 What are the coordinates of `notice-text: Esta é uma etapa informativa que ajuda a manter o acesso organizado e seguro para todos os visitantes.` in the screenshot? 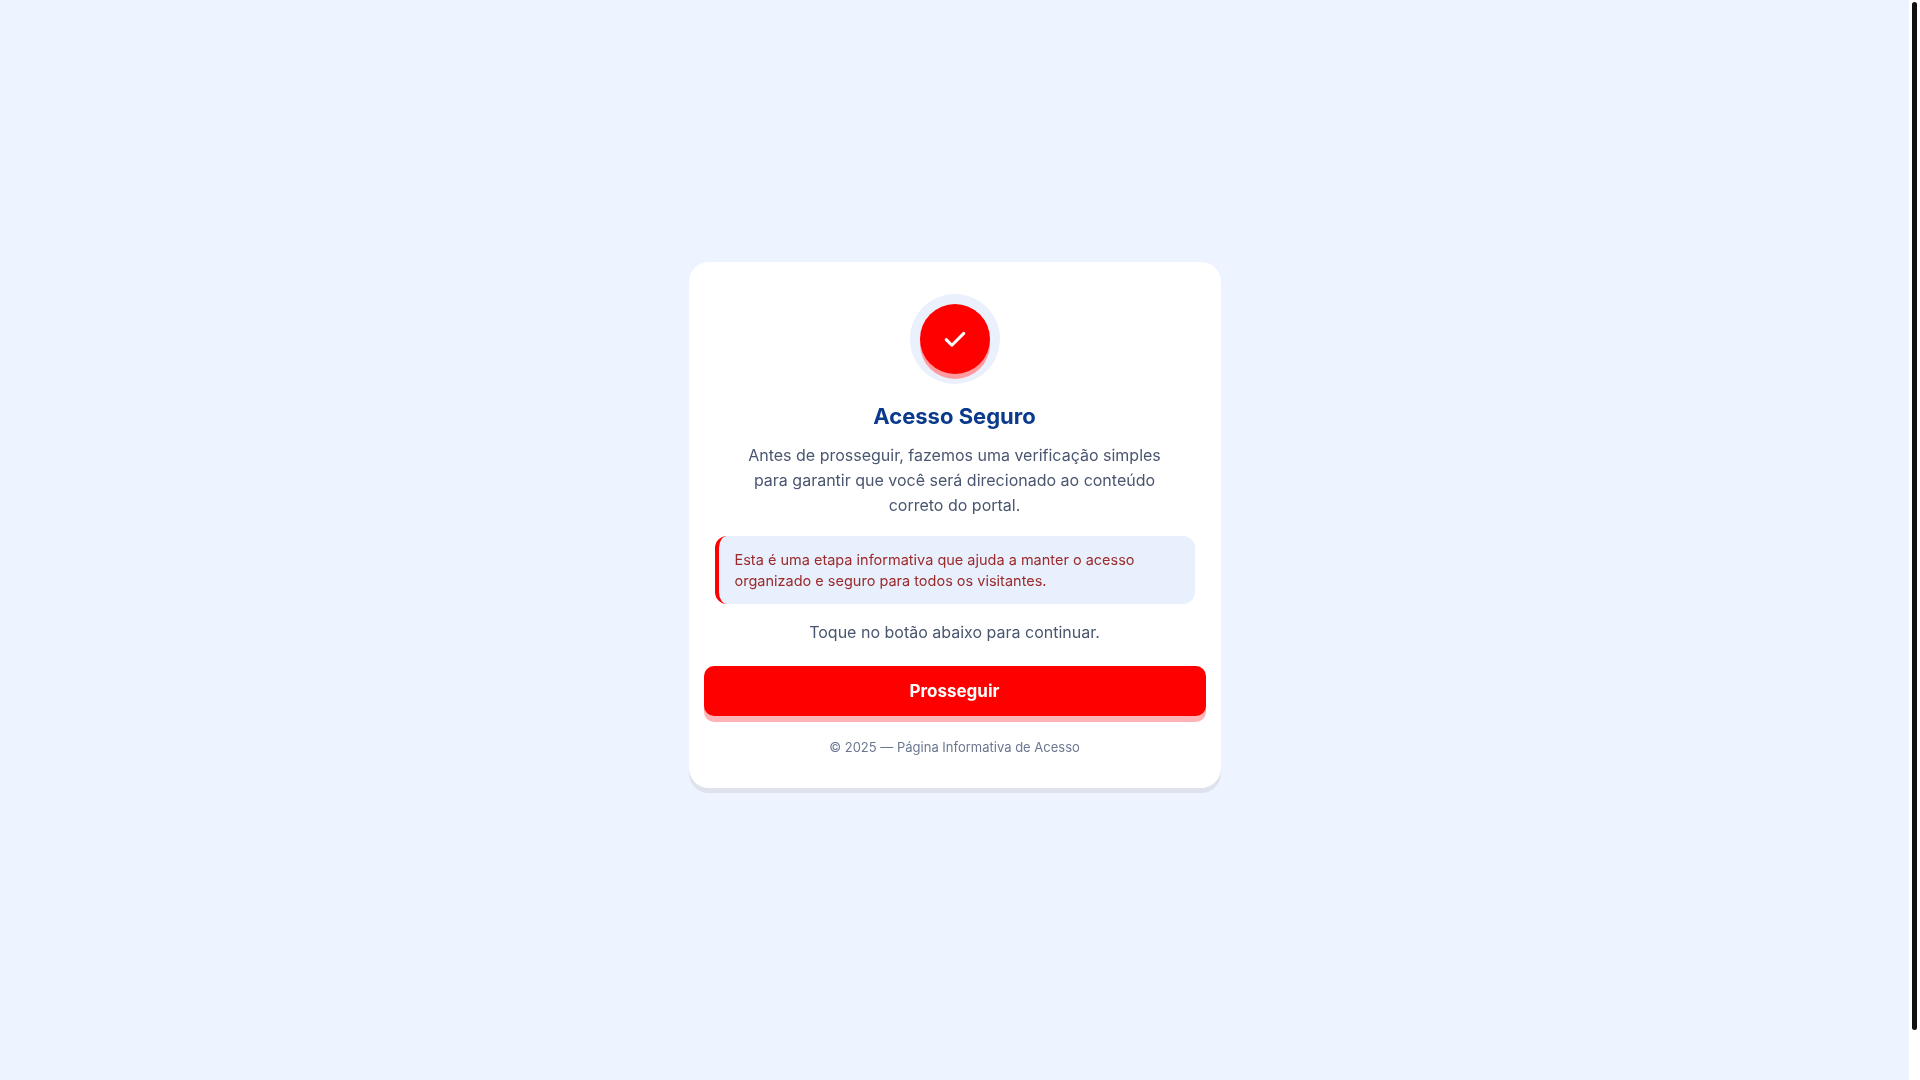 It's located at (935, 571).